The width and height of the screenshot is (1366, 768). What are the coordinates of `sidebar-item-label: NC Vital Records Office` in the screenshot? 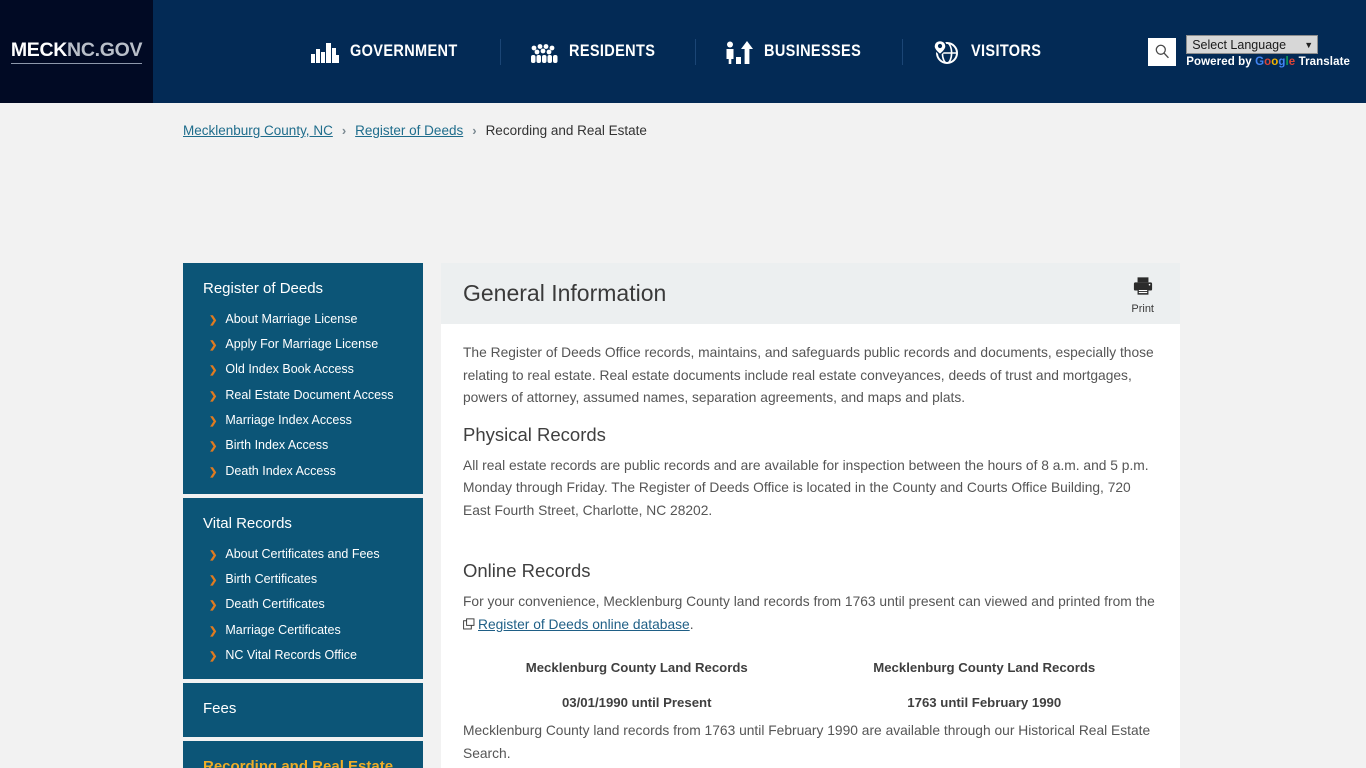 It's located at (291, 655).